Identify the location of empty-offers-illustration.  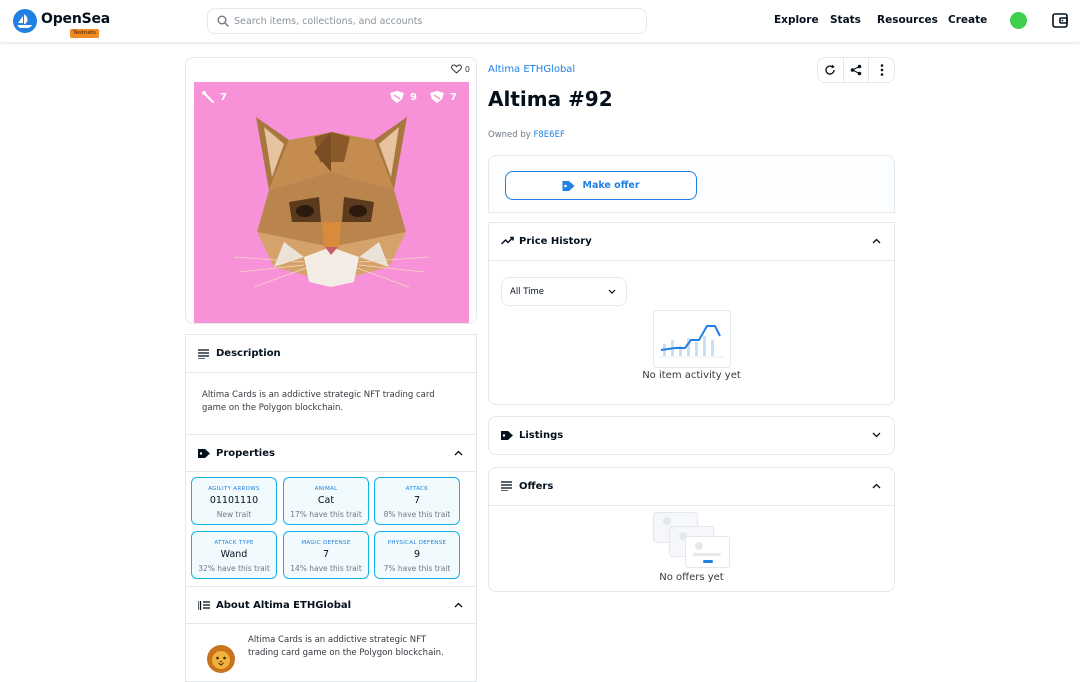
(692, 541).